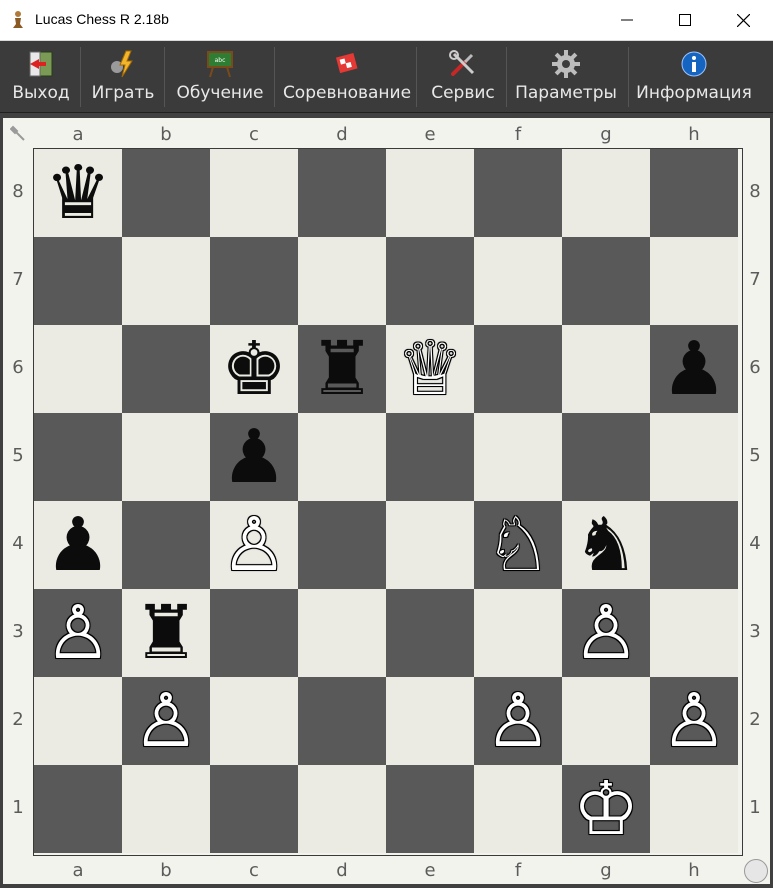 The height and width of the screenshot is (888, 773). What do you see at coordinates (606, 134) in the screenshot?
I see `file-label-top: g` at bounding box center [606, 134].